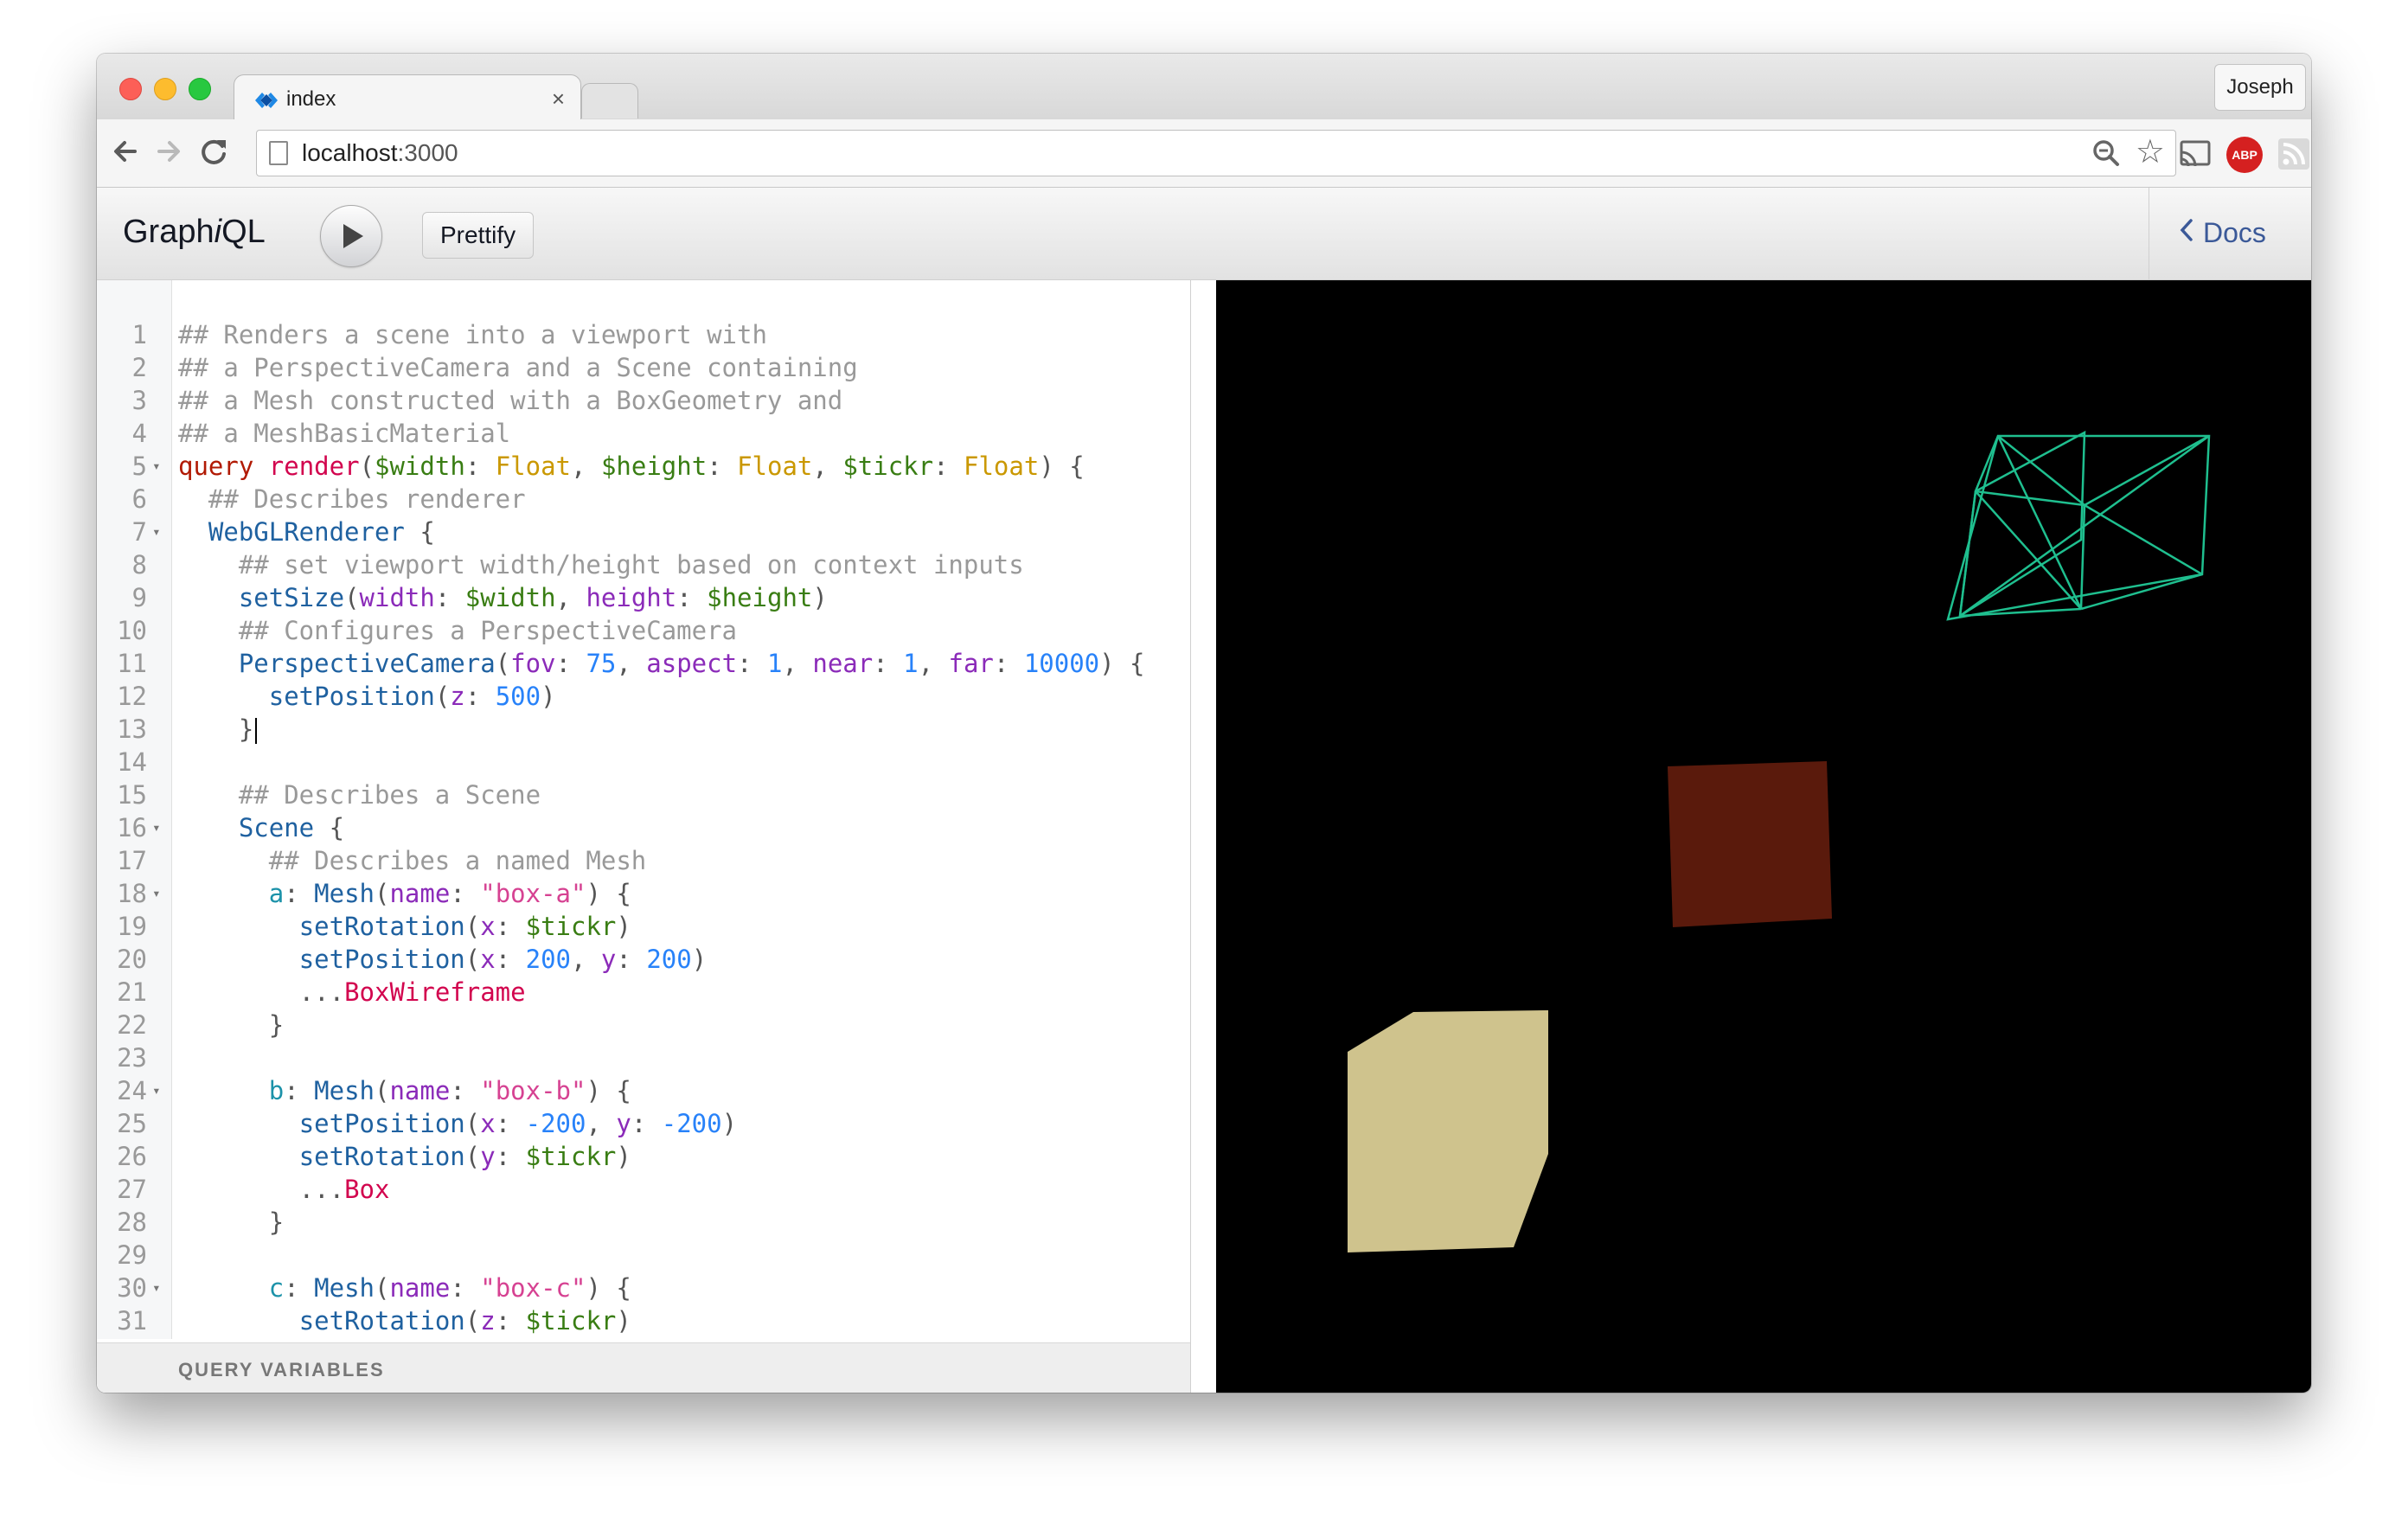  I want to click on code-line: 7 ▾ WebGLRenderer {, so click(643, 532).